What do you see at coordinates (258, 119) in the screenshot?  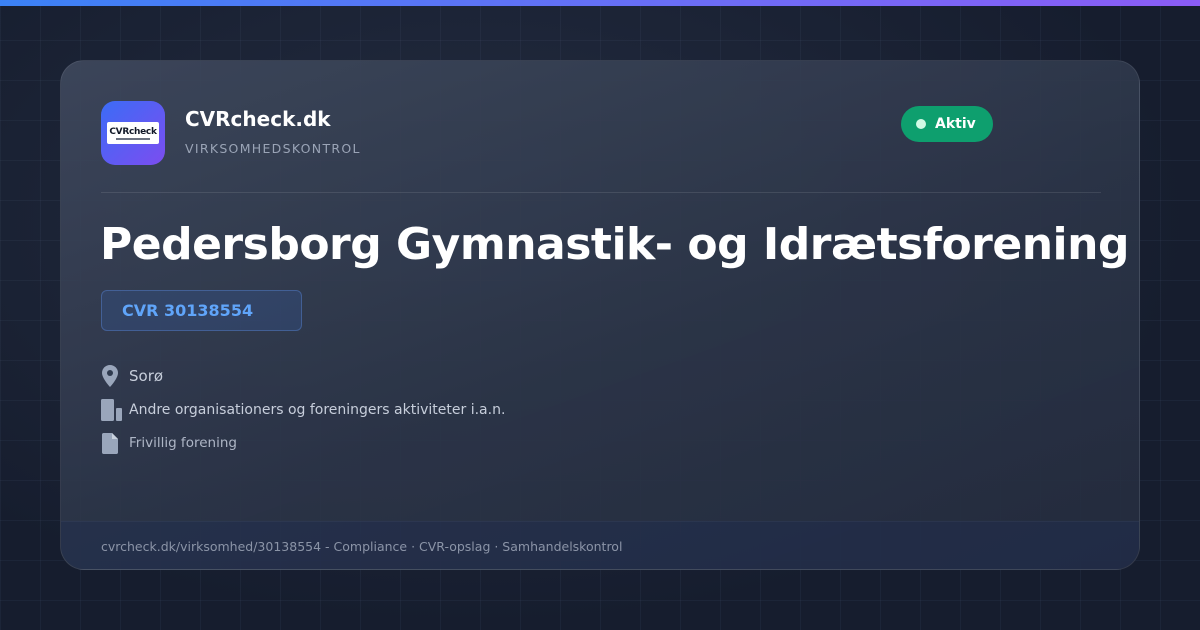 I see `brand-name: CVRcheck.dk` at bounding box center [258, 119].